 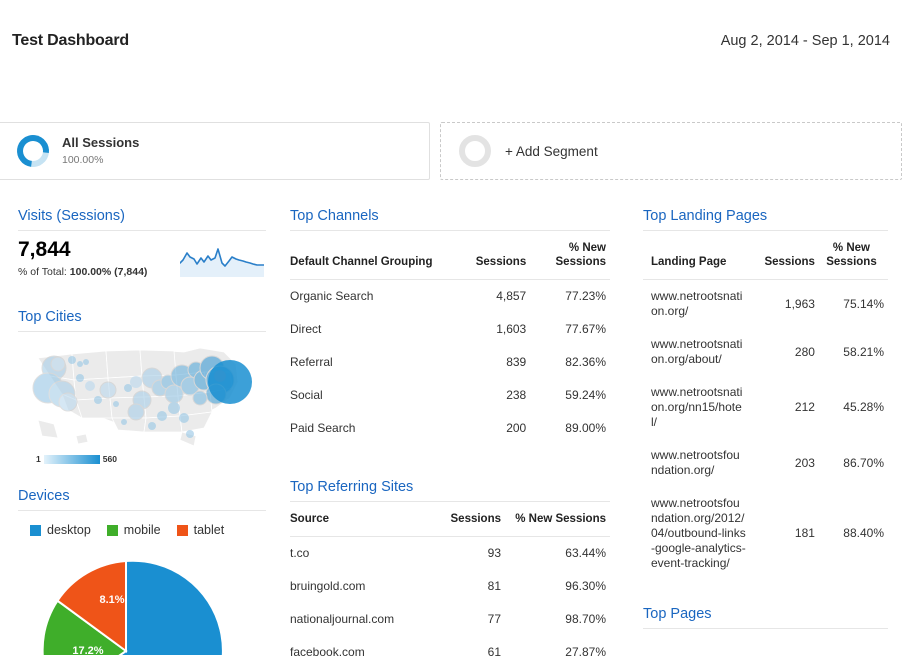 What do you see at coordinates (863, 407) in the screenshot?
I see `cell-new-sessions: 45.28%` at bounding box center [863, 407].